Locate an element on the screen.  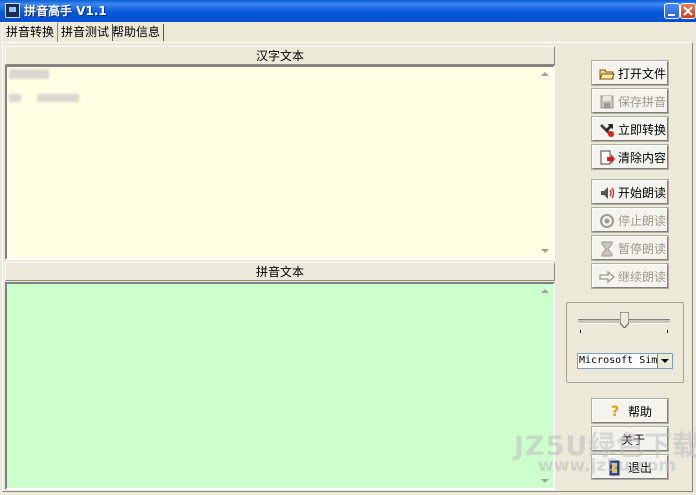
voice-select: Microsoft Simpl is located at coordinates (625, 361).